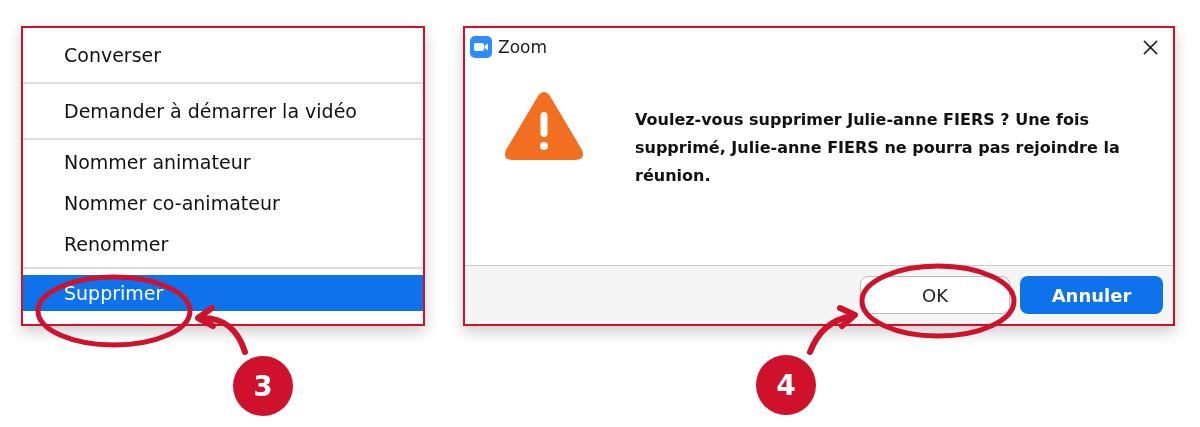  Describe the element at coordinates (1150, 47) in the screenshot. I see `close-icon` at that location.